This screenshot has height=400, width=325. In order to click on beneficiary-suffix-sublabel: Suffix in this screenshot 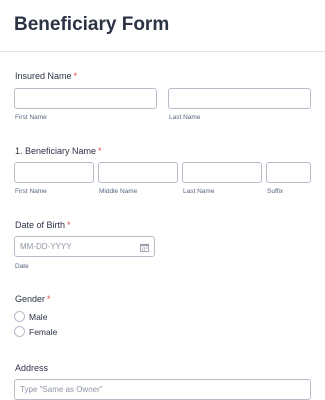, I will do `click(275, 191)`.